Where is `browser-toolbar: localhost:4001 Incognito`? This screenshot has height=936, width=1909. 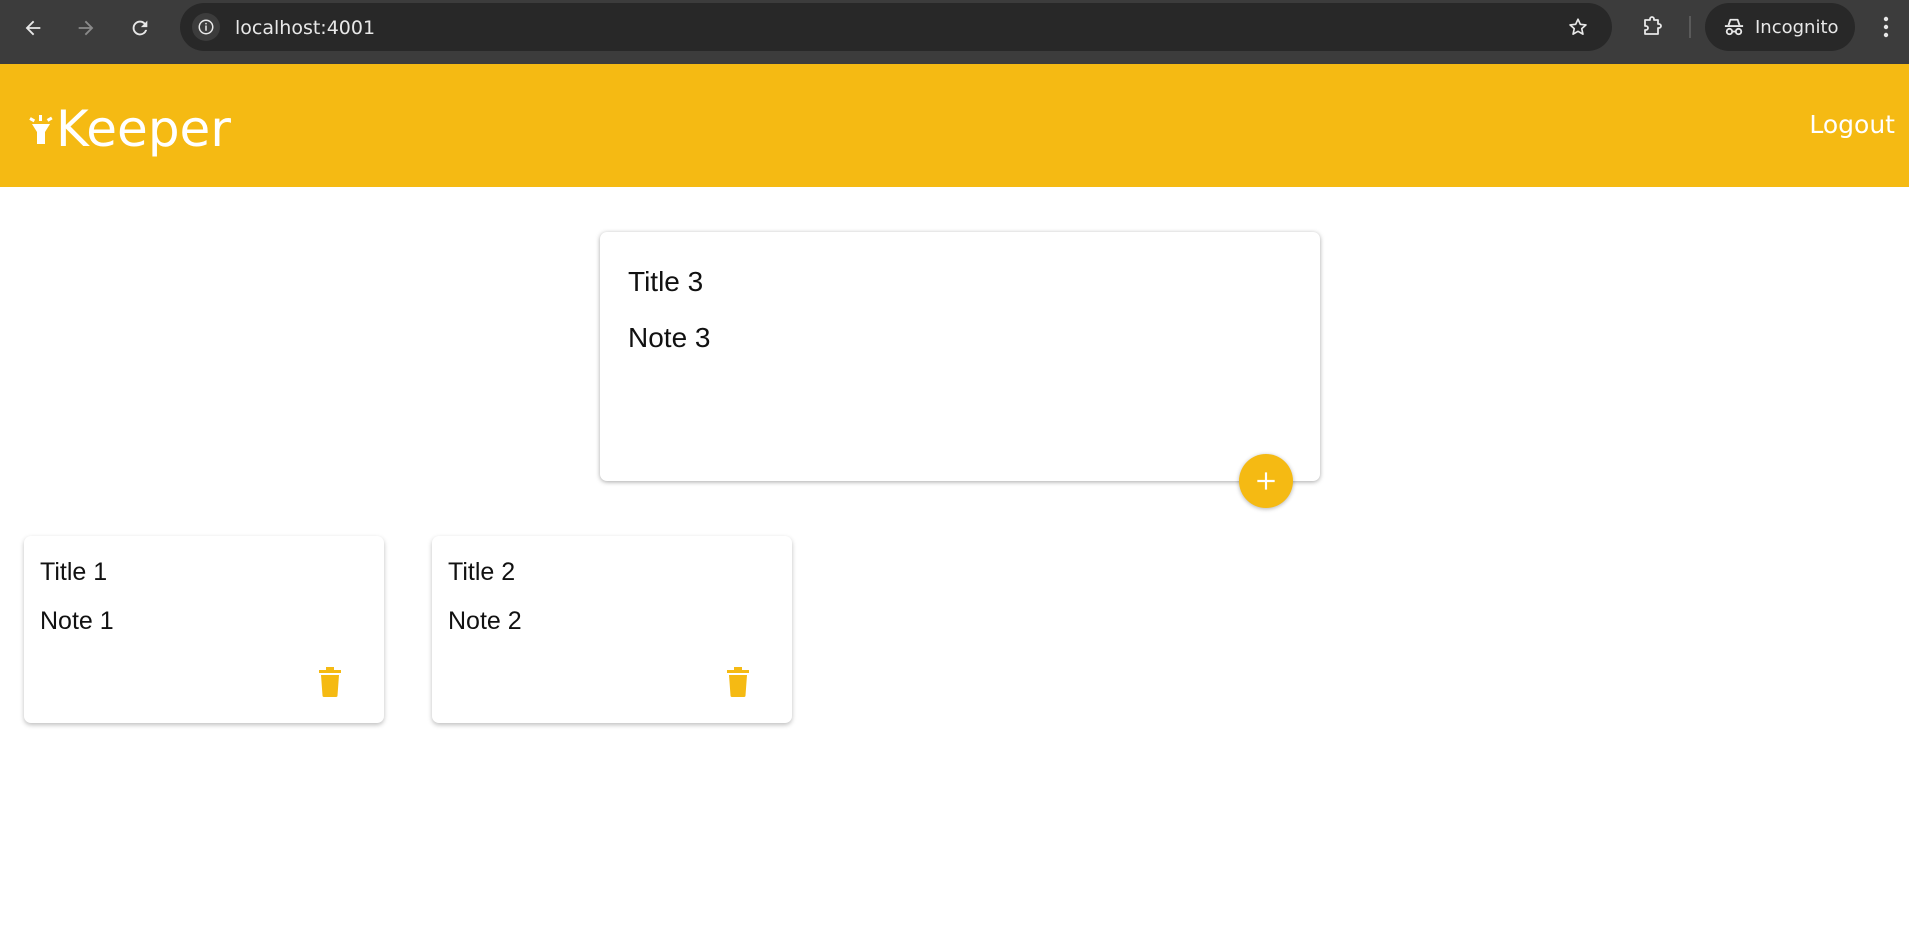
browser-toolbar: localhost:4001 Incognito is located at coordinates (954, 27).